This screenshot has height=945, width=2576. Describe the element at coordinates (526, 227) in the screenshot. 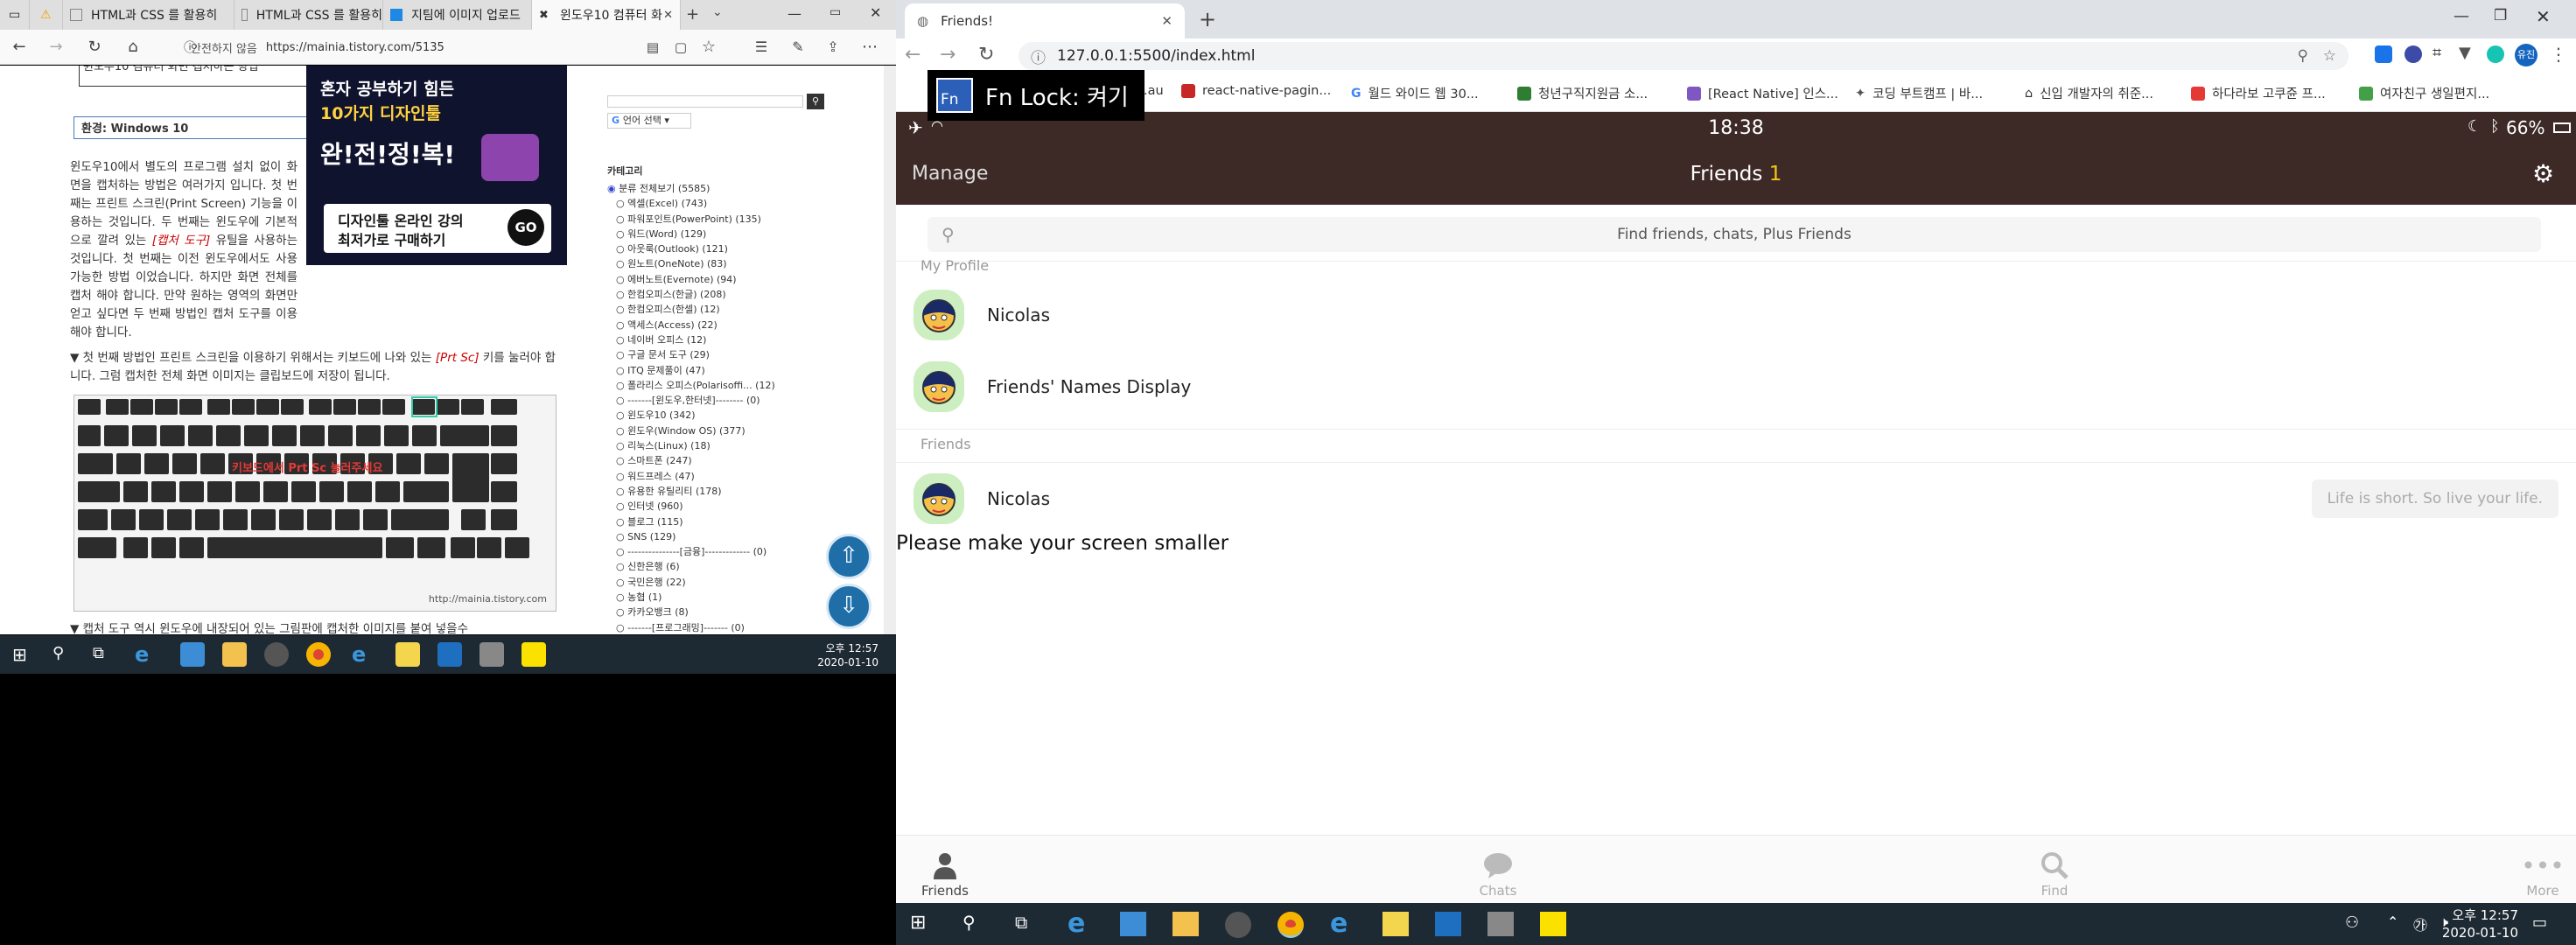

I see `ad-go-button: GO` at that location.